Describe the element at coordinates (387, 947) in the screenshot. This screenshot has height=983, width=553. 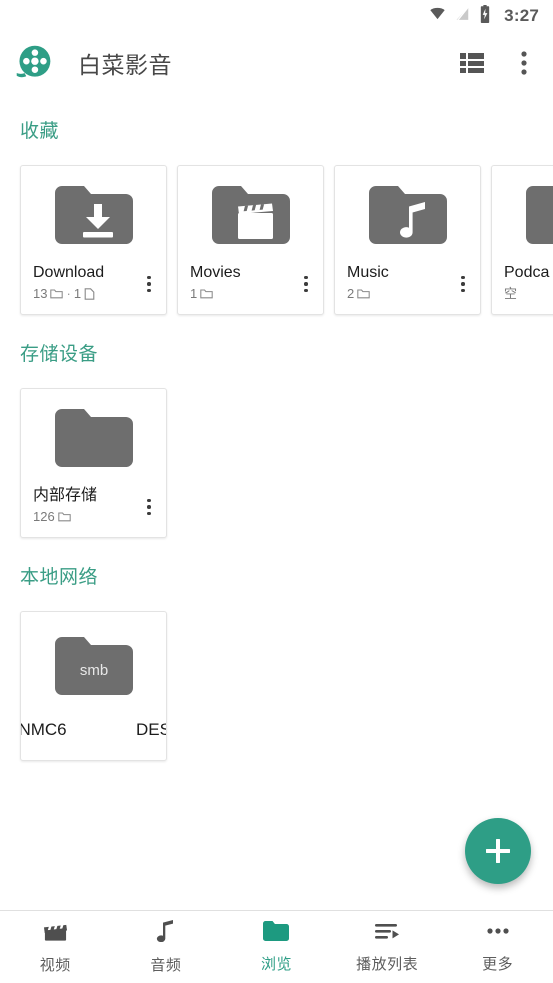
I see `nav-item-playlist: 播放列表` at that location.